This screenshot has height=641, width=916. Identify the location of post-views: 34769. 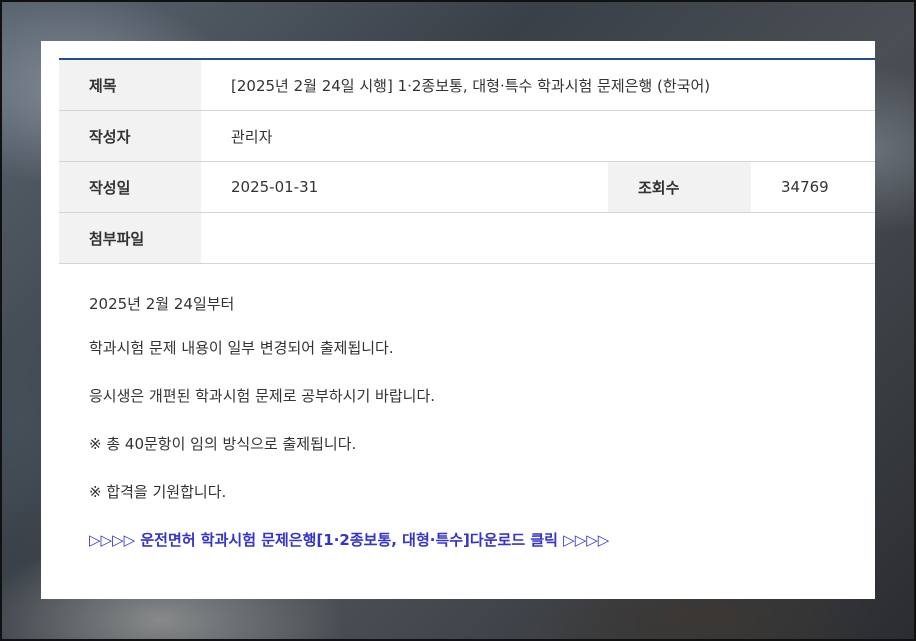
(805, 187).